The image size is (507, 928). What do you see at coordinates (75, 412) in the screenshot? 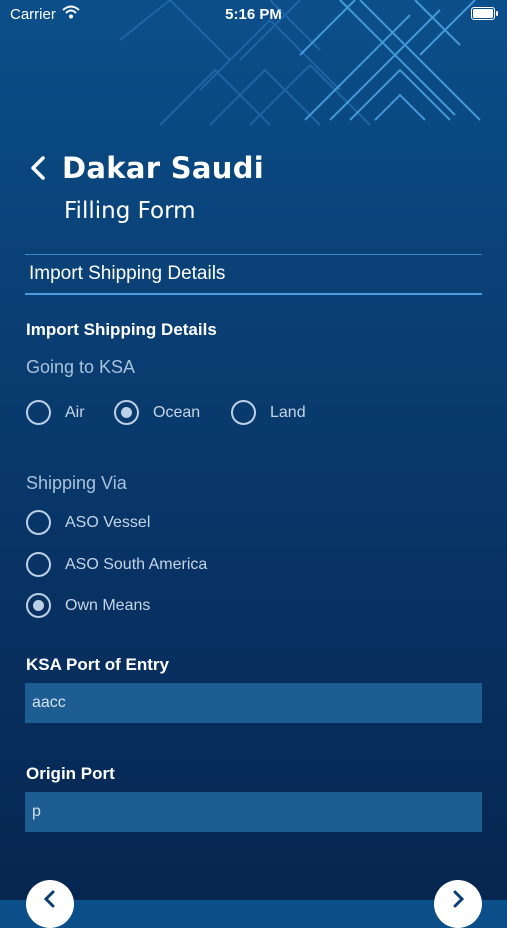
I see `radio-label: Air` at bounding box center [75, 412].